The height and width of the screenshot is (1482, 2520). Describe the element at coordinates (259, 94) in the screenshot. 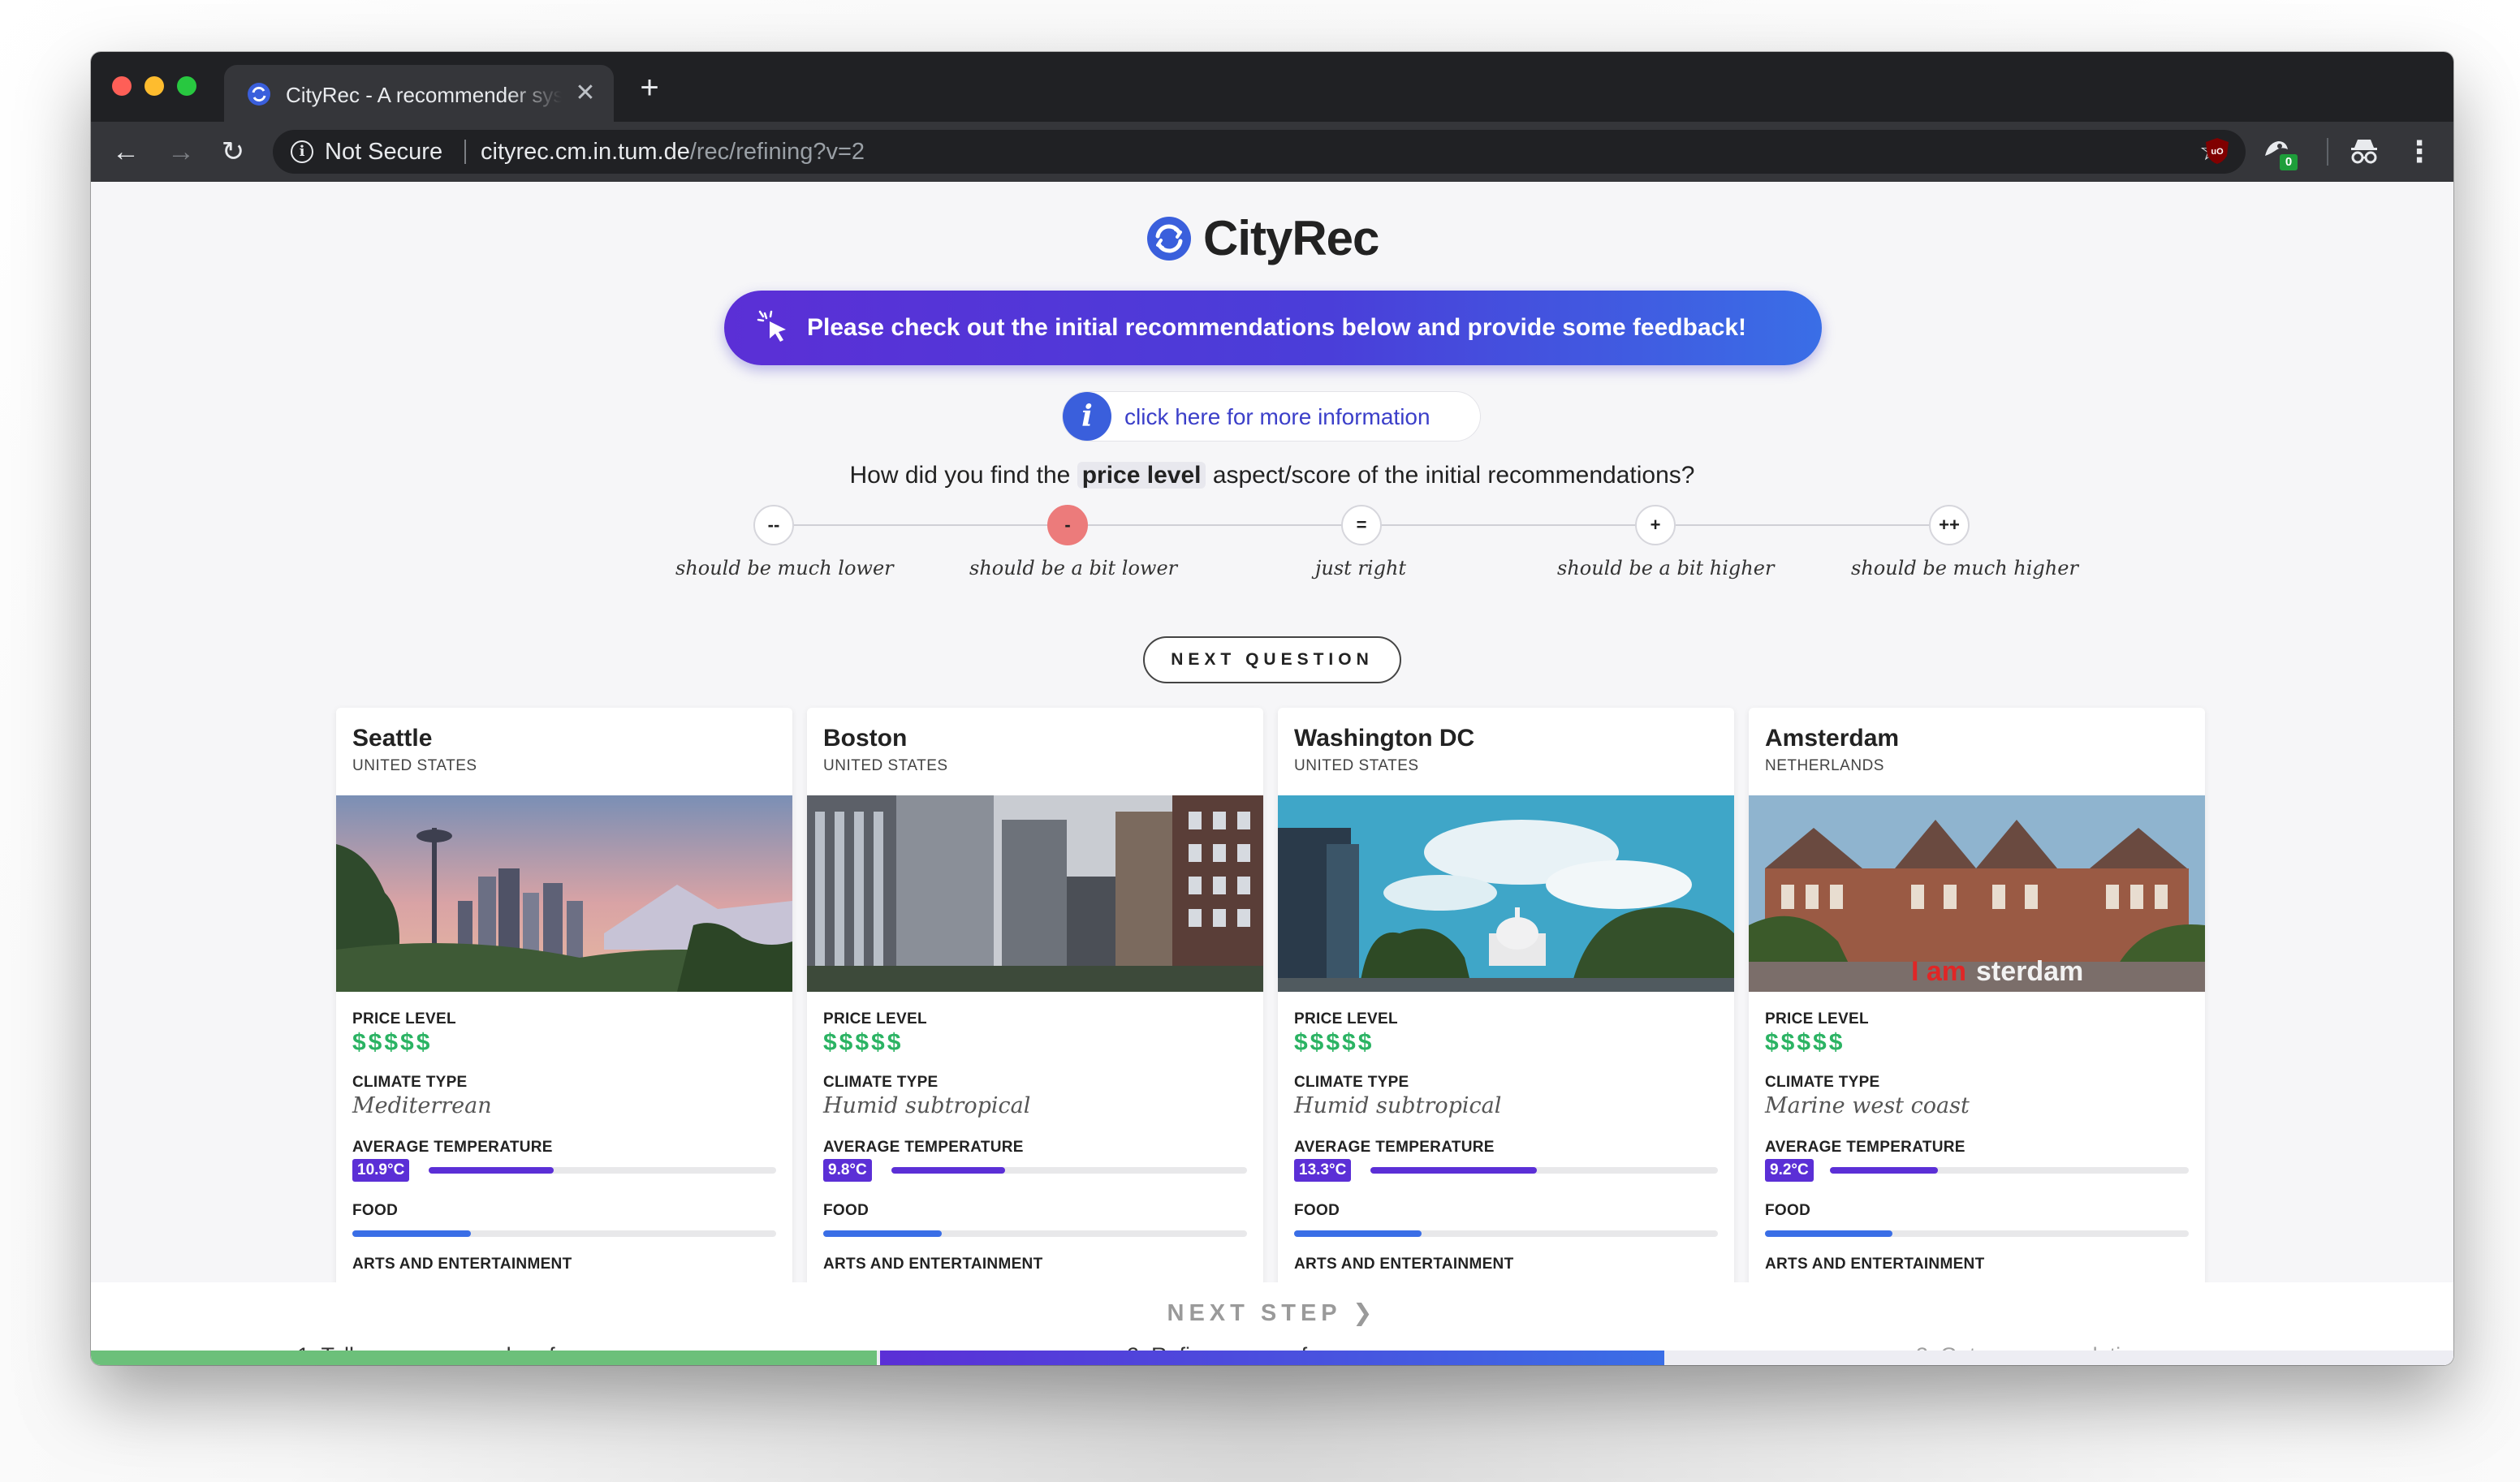

I see `cityrec-favicon-icon` at that location.